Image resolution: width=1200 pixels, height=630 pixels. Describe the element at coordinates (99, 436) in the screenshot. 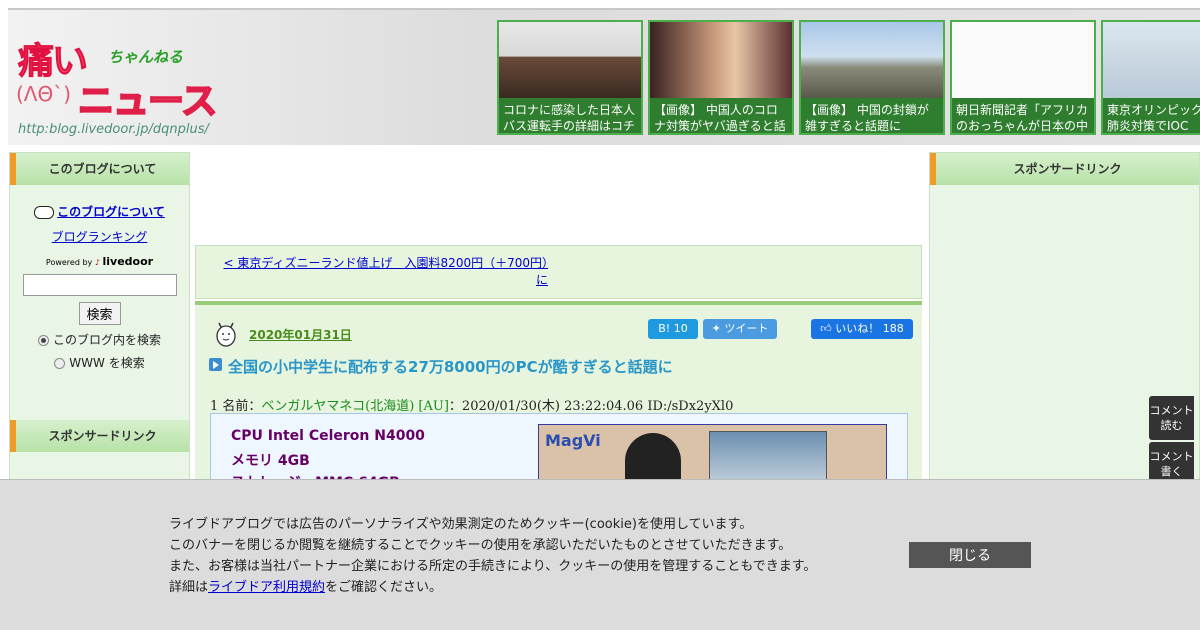

I see `sidebar-heading-sponsor: スポンサードリンク` at that location.